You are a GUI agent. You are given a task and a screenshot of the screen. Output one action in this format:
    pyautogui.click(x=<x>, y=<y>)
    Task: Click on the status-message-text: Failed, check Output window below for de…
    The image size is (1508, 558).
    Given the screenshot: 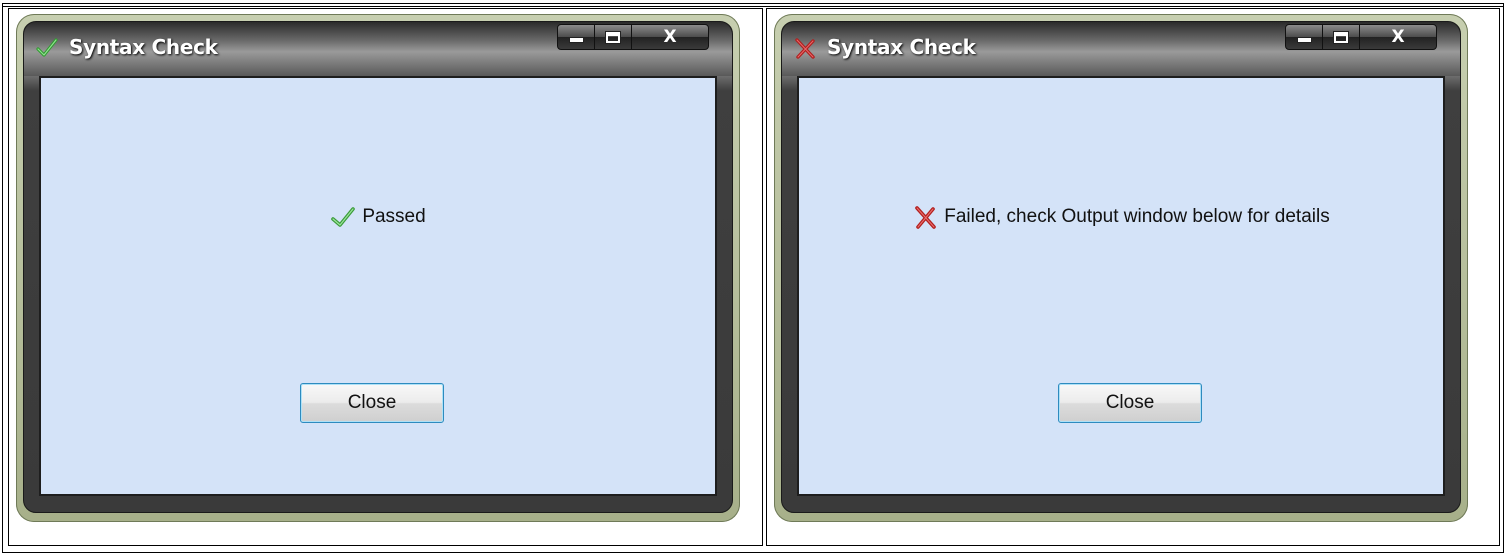 What is the action you would take?
    pyautogui.click(x=1137, y=216)
    